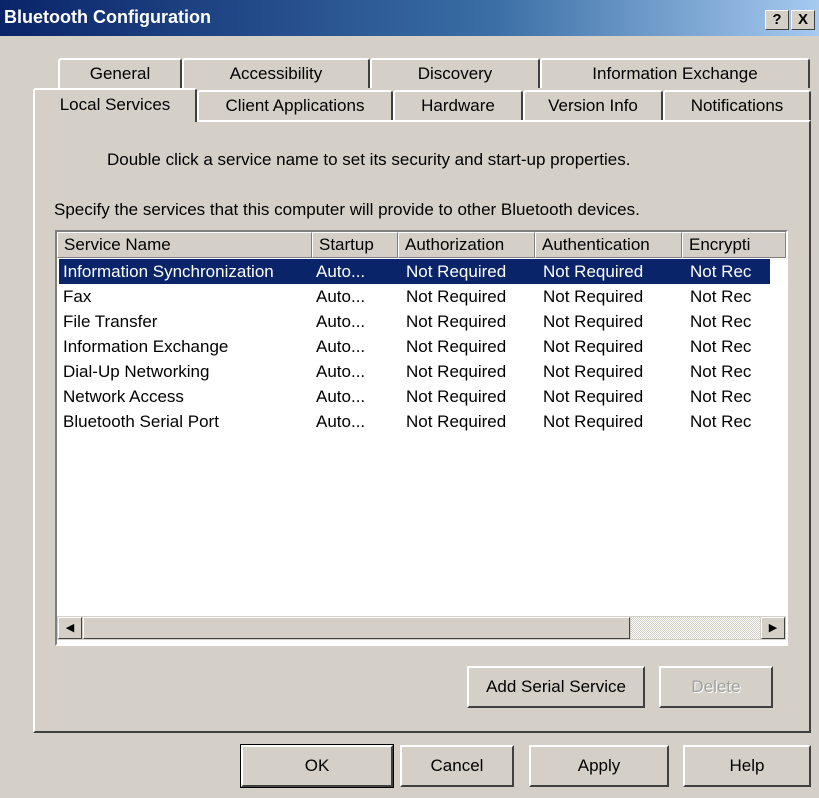 The height and width of the screenshot is (798, 819). I want to click on tab-discovery: Discovery, so click(455, 73).